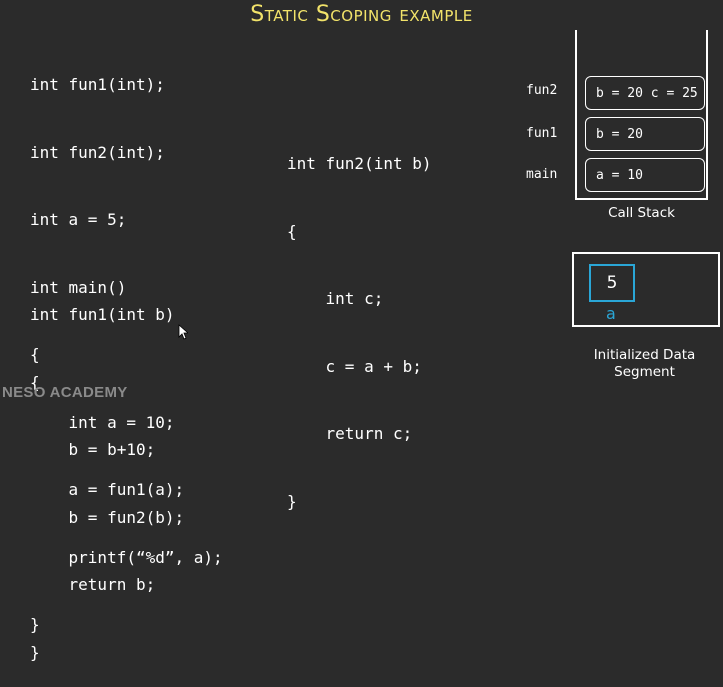 Image resolution: width=723 pixels, height=687 pixels. I want to click on data-segment-caption: Initialized Data Segment, so click(644, 364).